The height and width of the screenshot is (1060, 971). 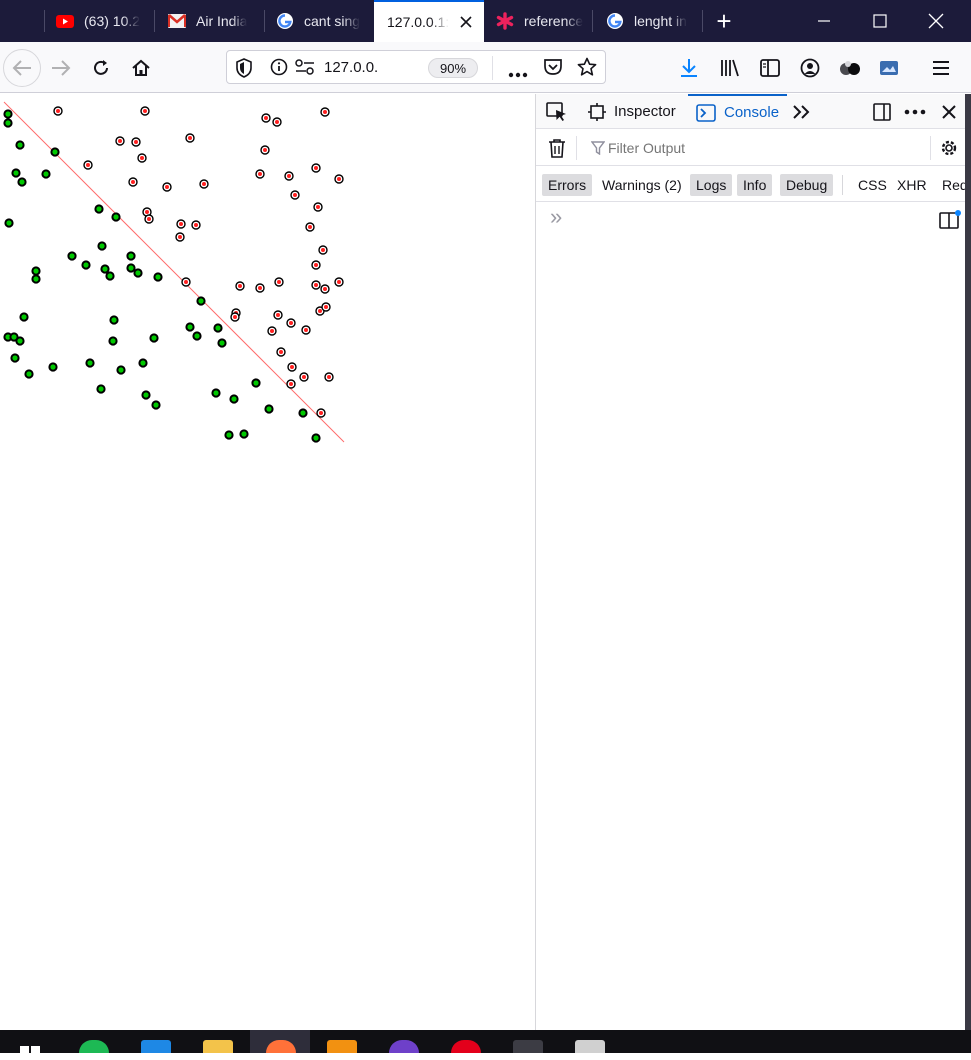 I want to click on dock-side-icon, so click(x=882, y=111).